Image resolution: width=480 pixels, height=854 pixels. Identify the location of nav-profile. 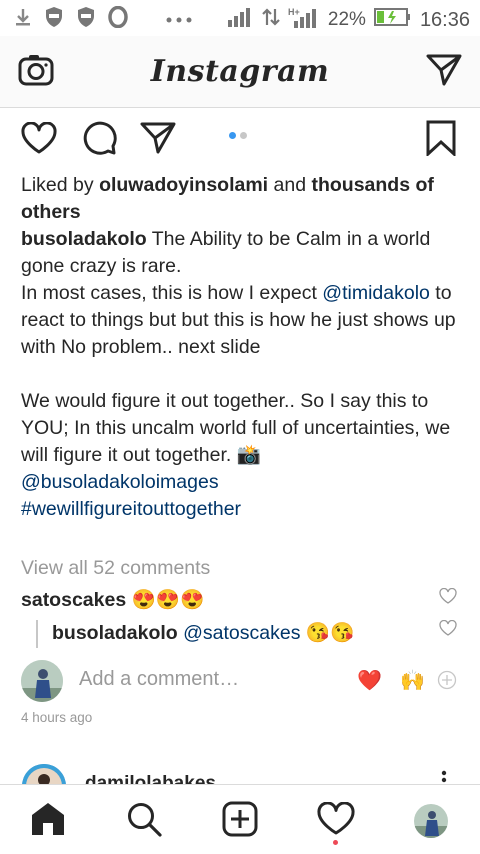
(431, 821).